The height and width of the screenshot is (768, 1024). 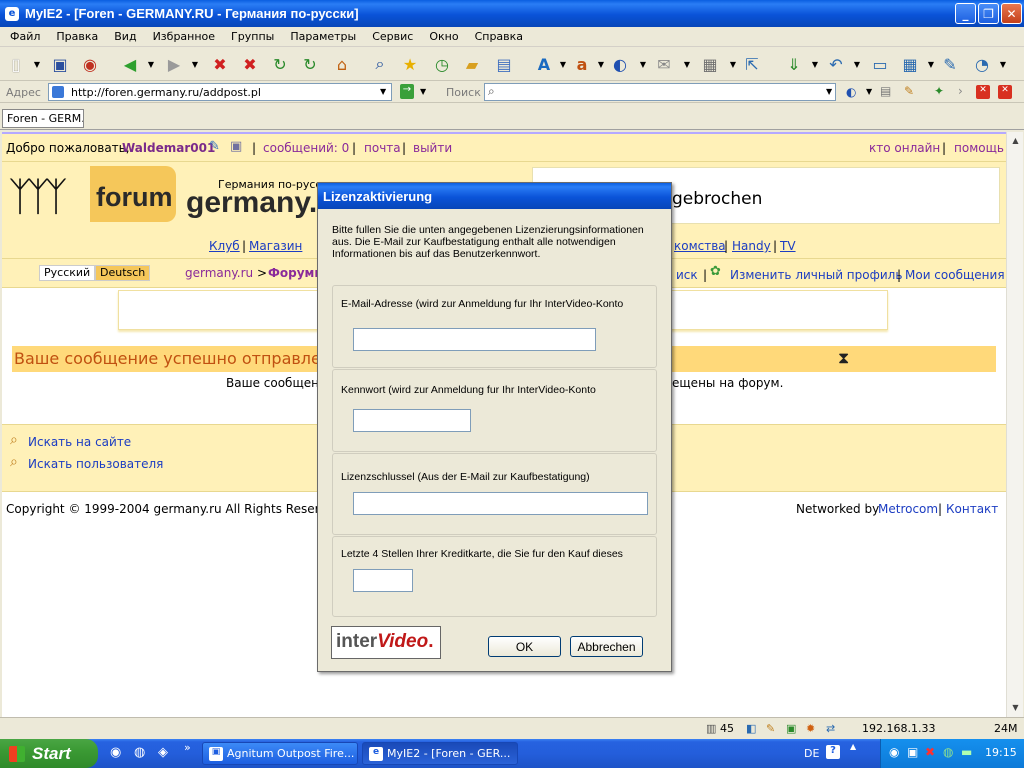 What do you see at coordinates (948, 752) in the screenshot?
I see `tray-network-icon: ◍` at bounding box center [948, 752].